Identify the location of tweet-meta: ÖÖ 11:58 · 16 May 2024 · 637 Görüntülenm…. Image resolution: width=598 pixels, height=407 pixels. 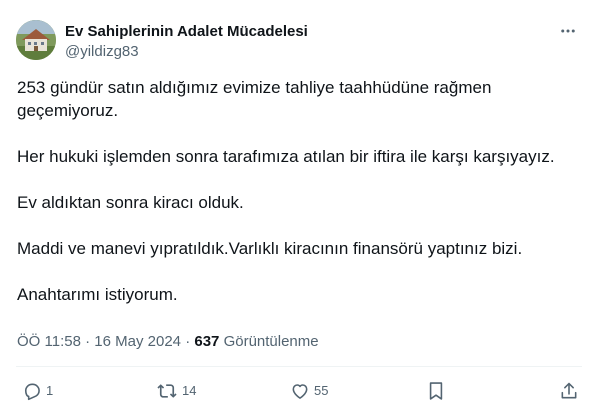
(168, 342).